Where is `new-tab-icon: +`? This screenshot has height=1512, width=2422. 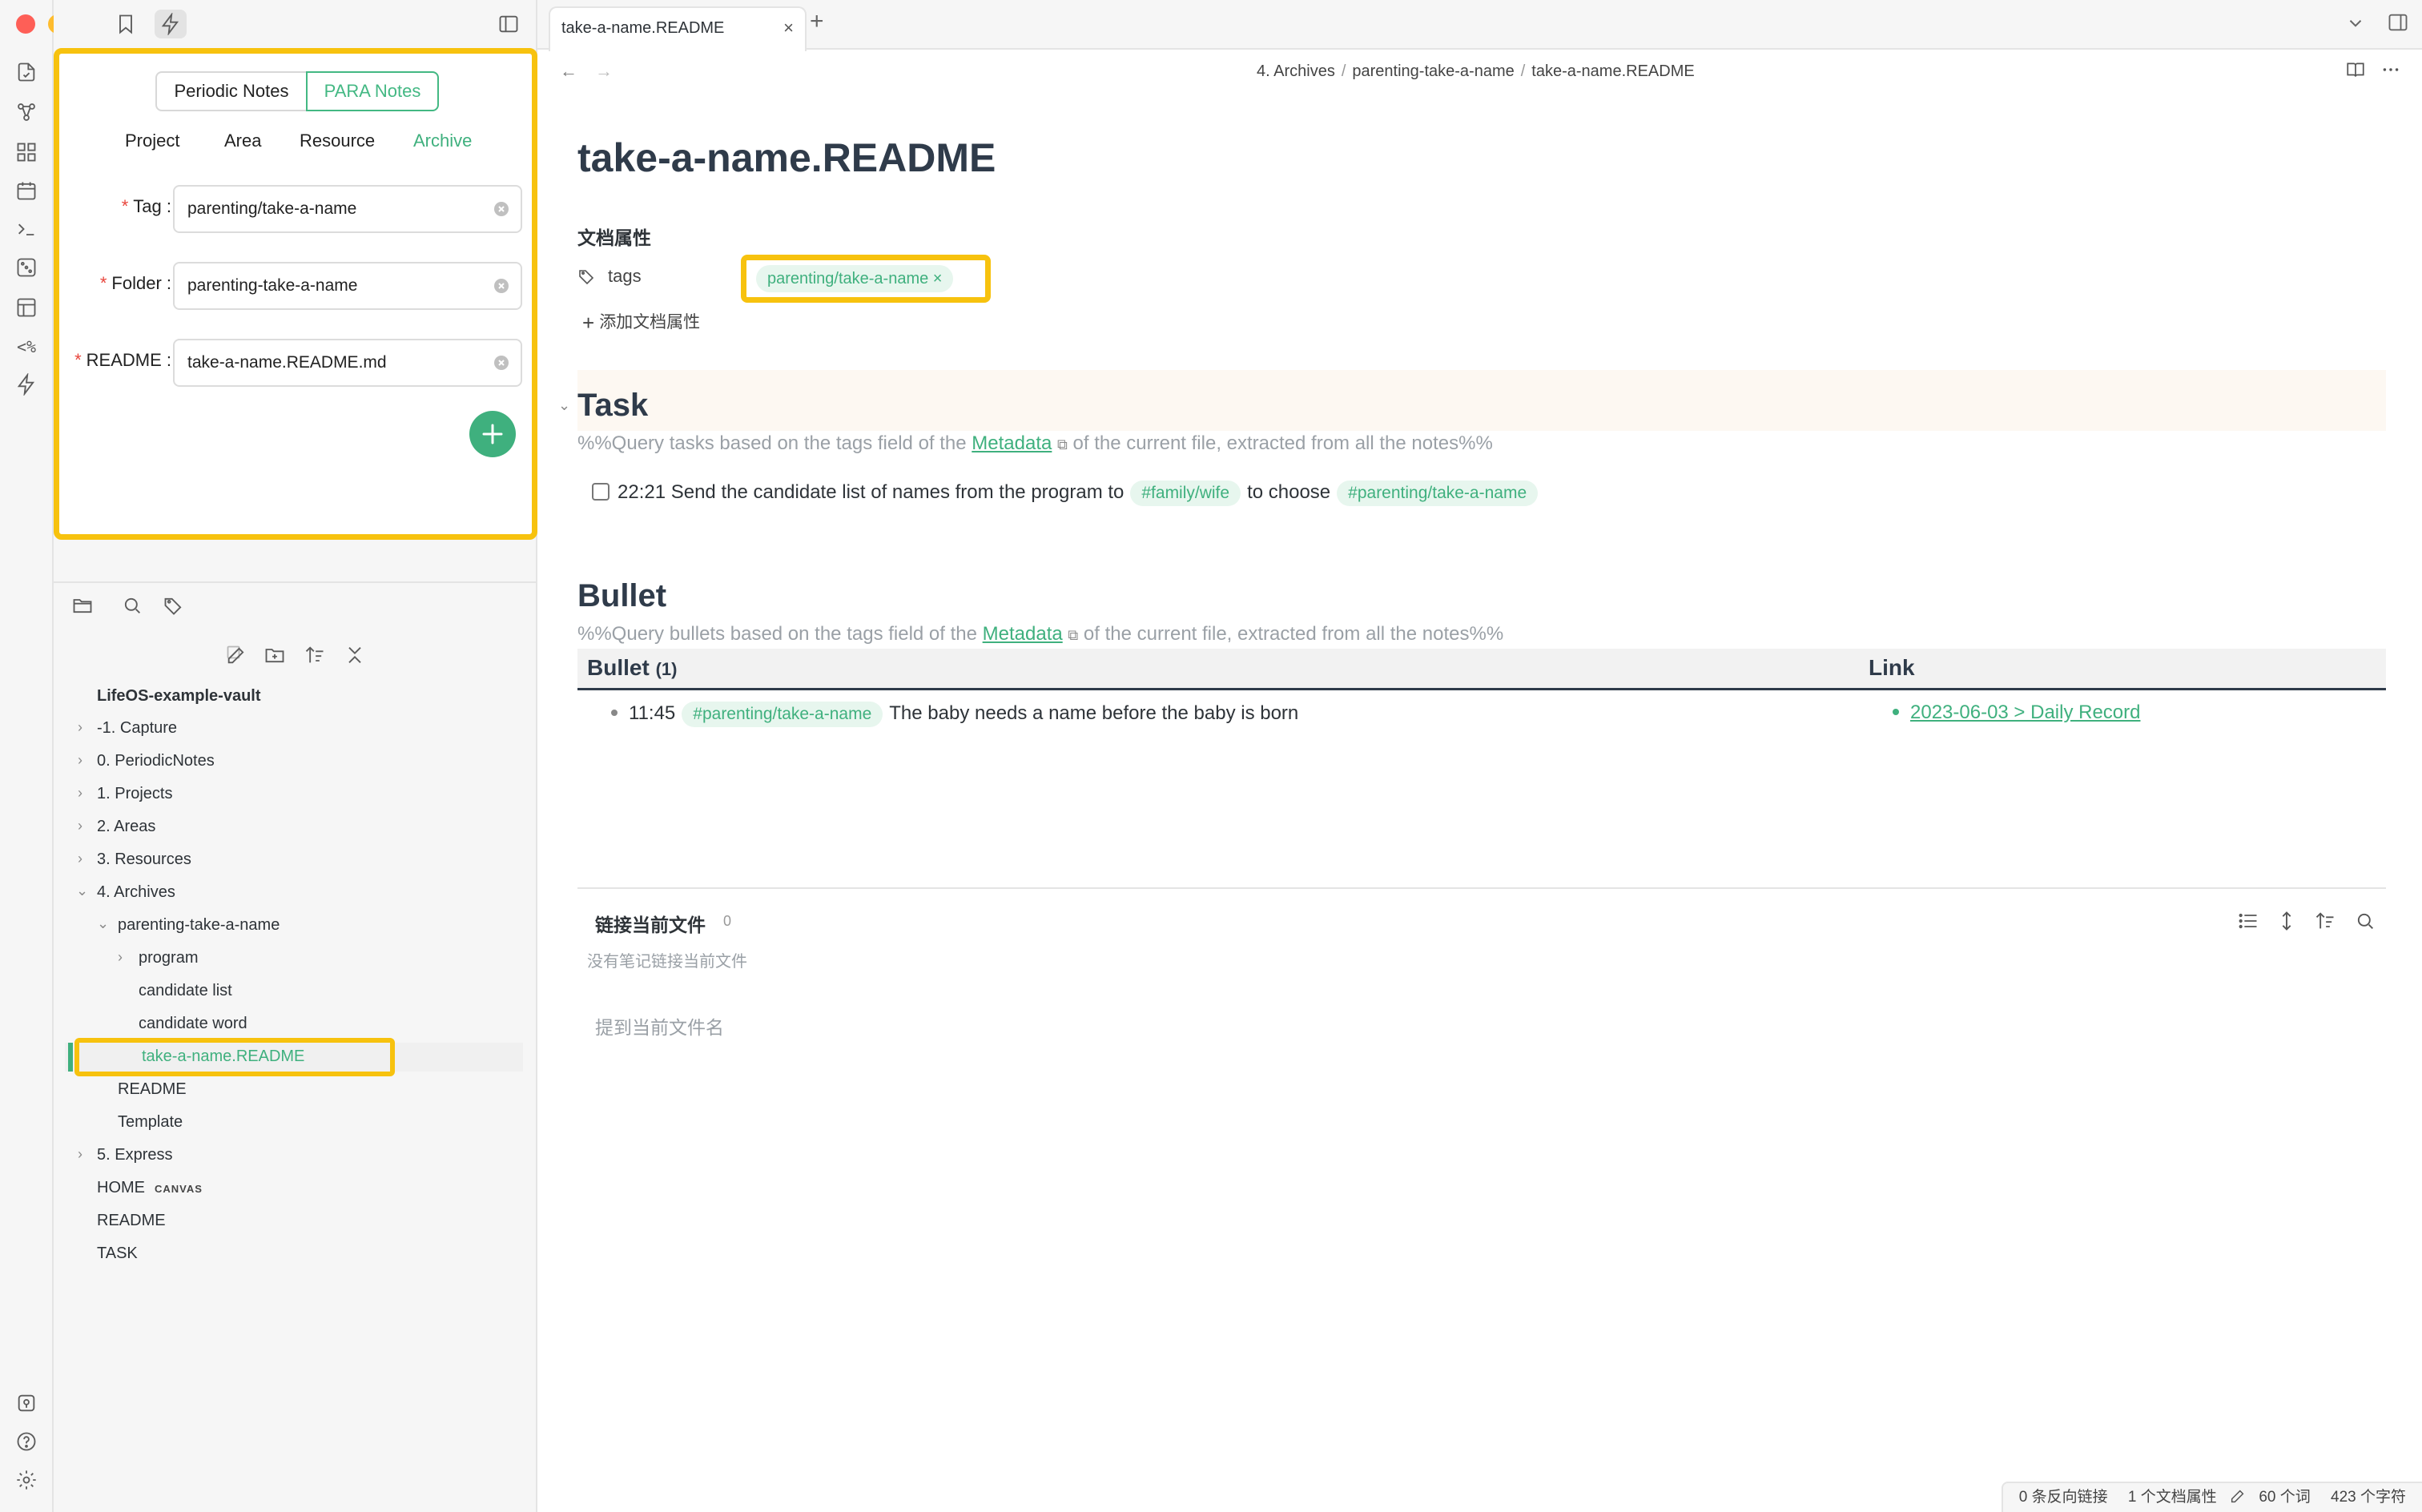 new-tab-icon: + is located at coordinates (817, 21).